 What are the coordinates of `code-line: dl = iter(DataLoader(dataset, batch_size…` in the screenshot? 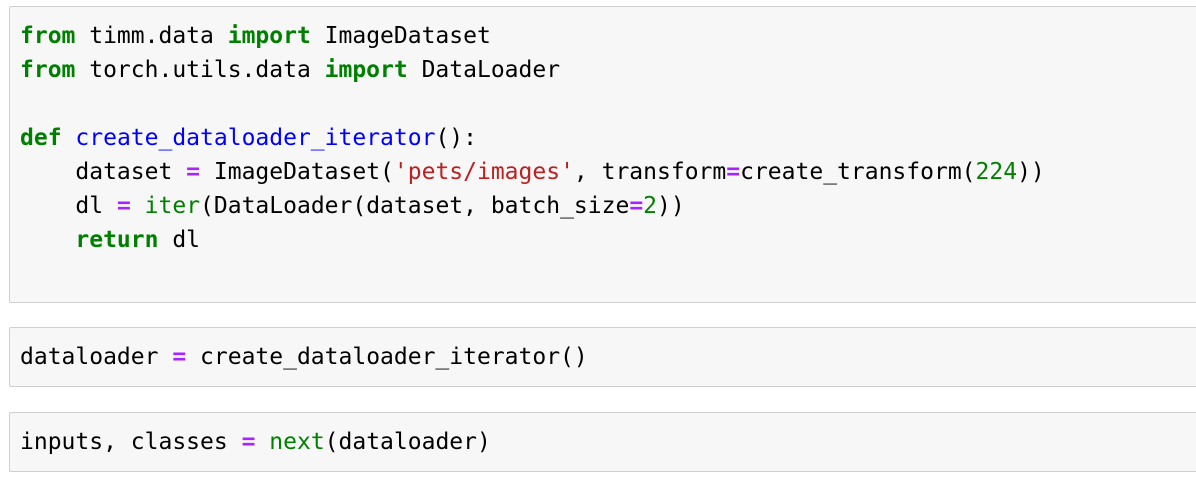 It's located at (608, 206).